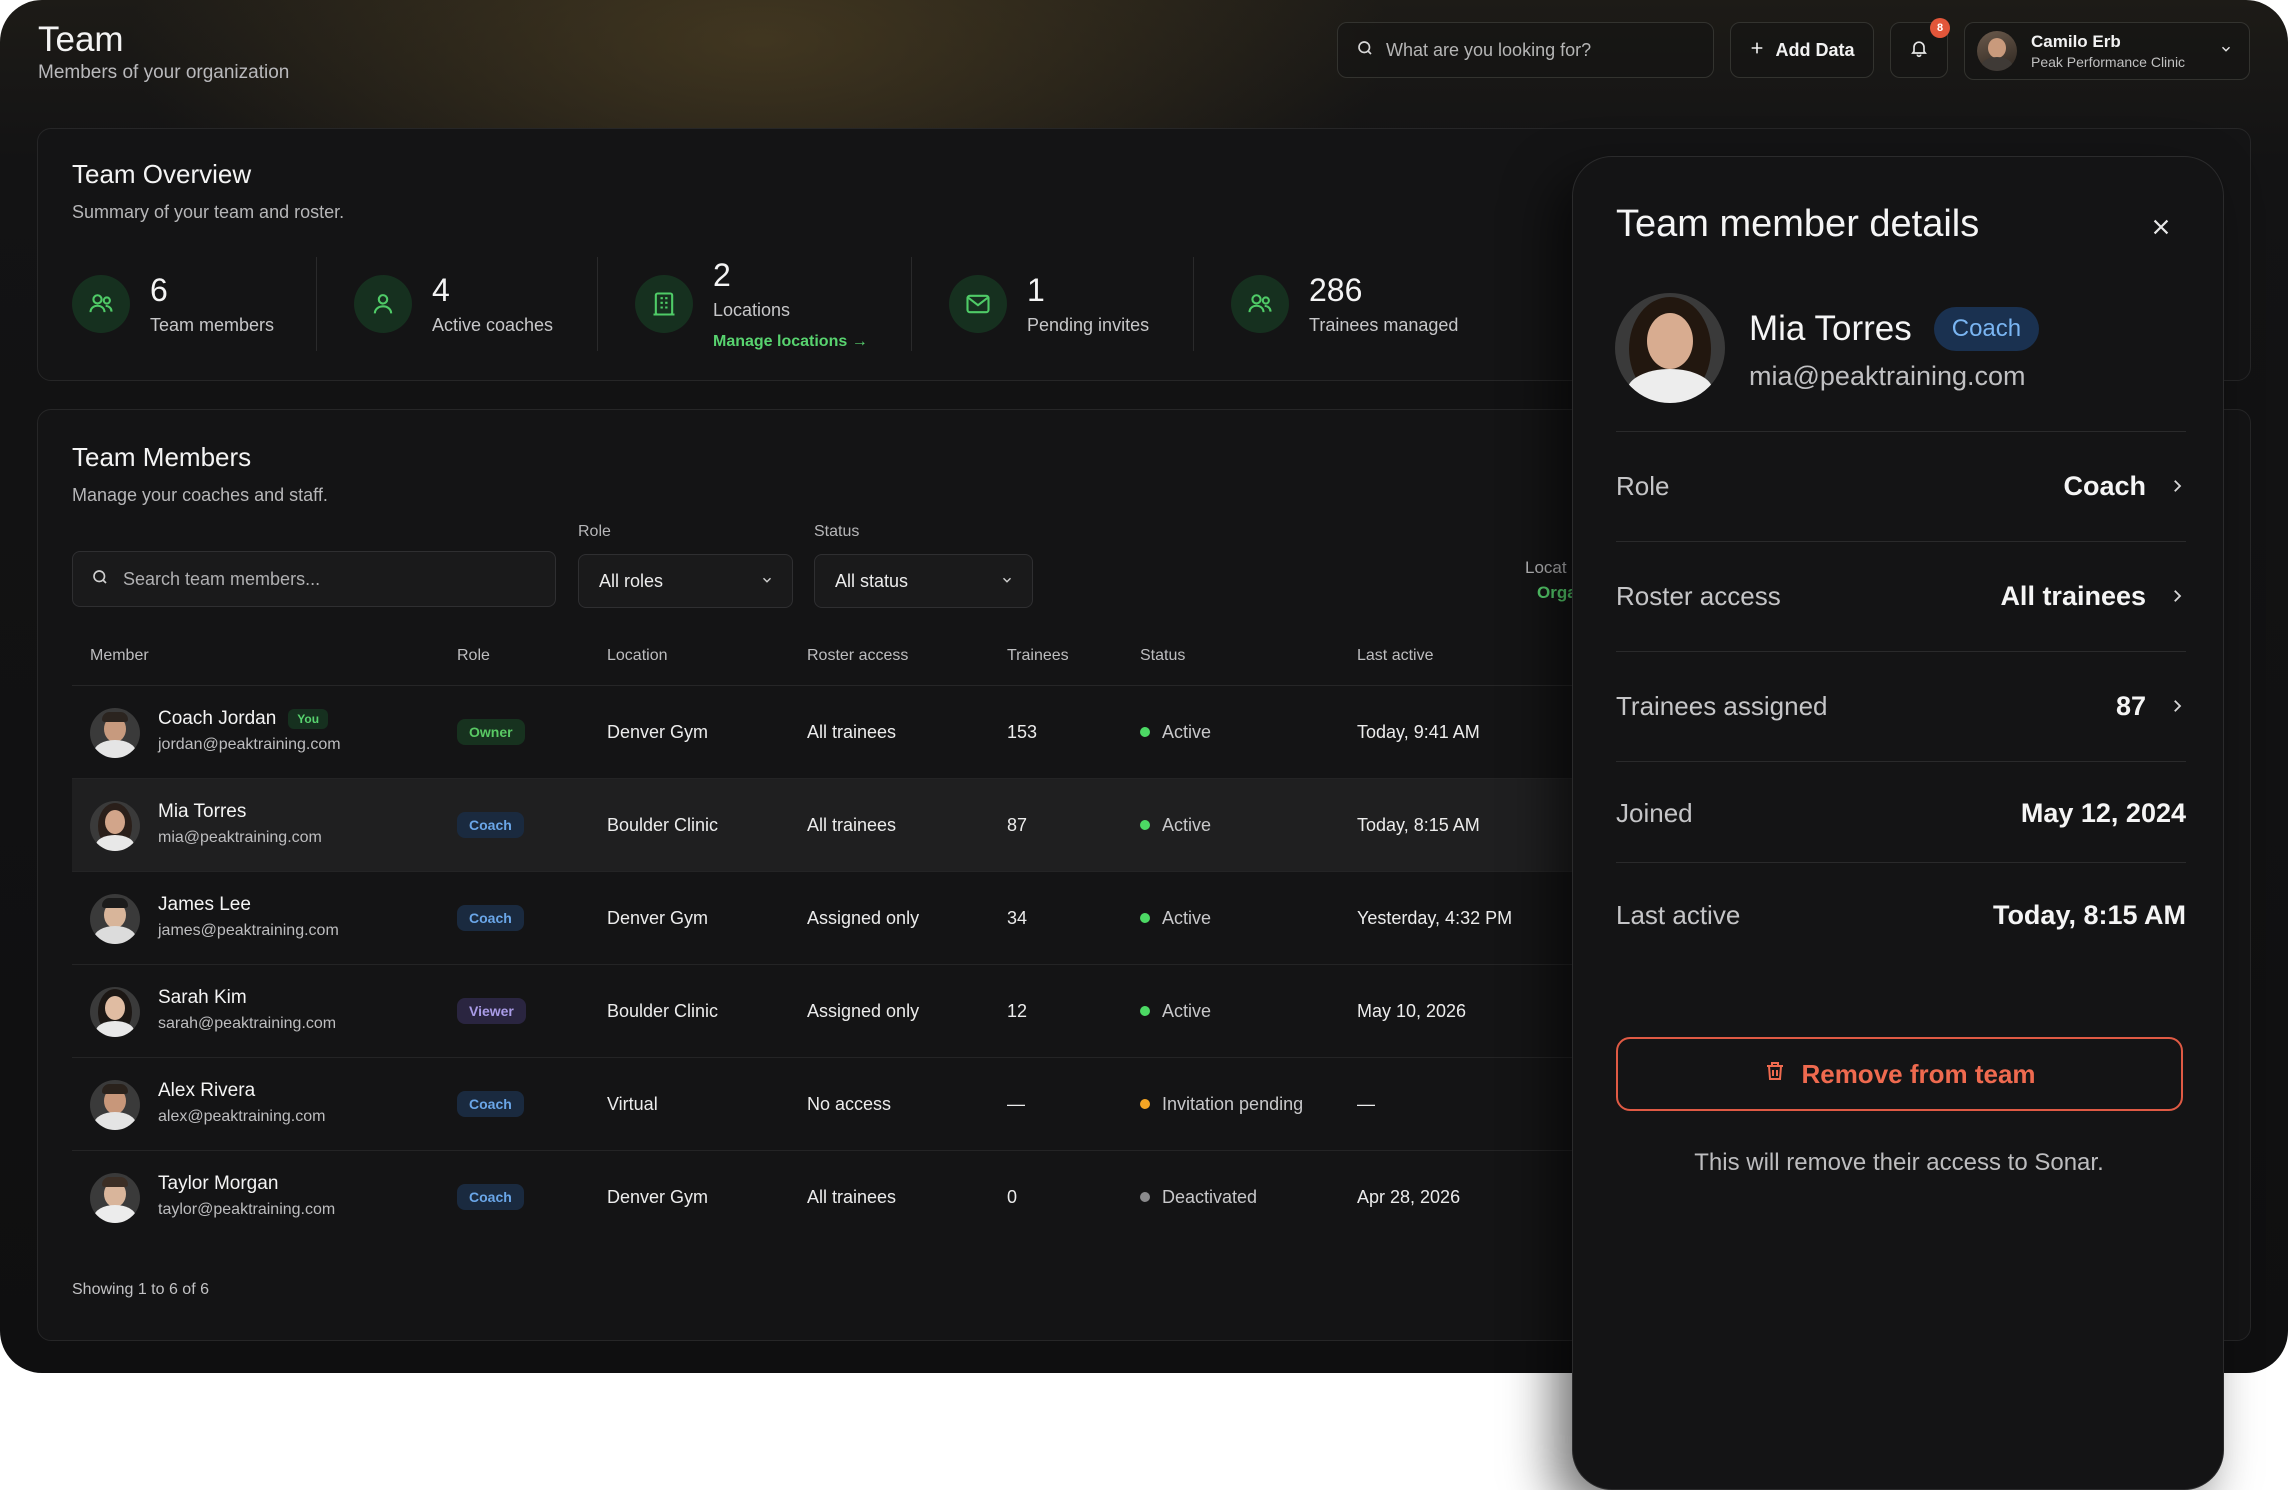  What do you see at coordinates (1260, 304) in the screenshot?
I see `users-icon` at bounding box center [1260, 304].